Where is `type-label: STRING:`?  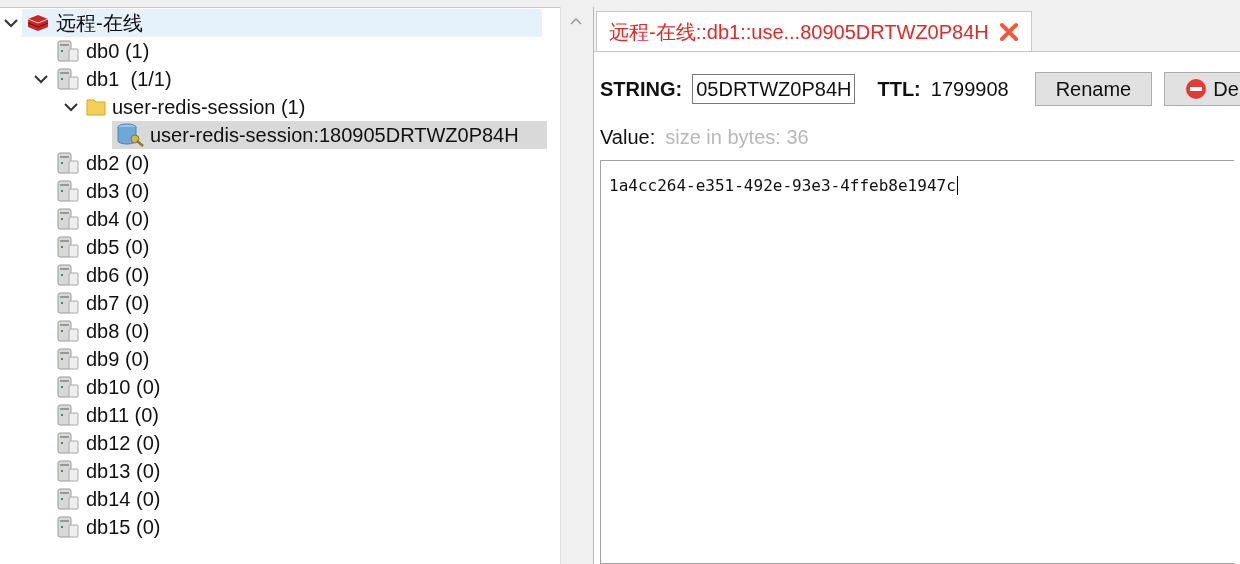 type-label: STRING: is located at coordinates (641, 89).